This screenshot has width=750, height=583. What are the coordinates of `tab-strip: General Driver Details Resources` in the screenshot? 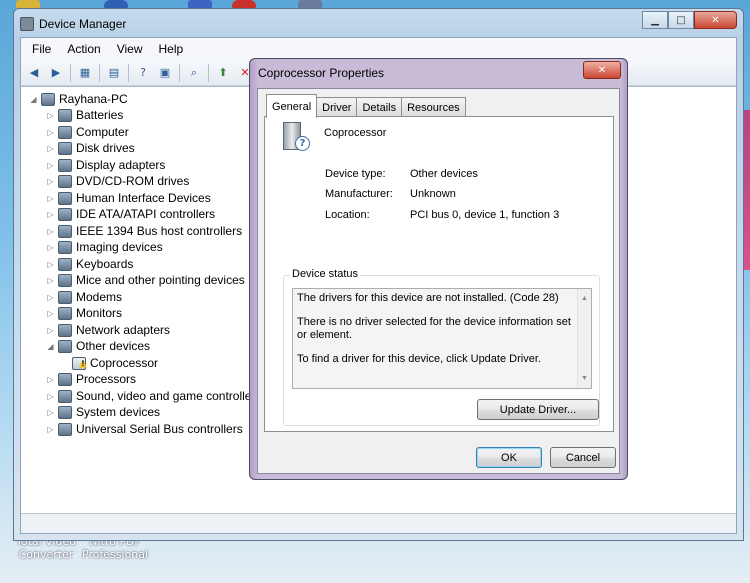 It's located at (366, 105).